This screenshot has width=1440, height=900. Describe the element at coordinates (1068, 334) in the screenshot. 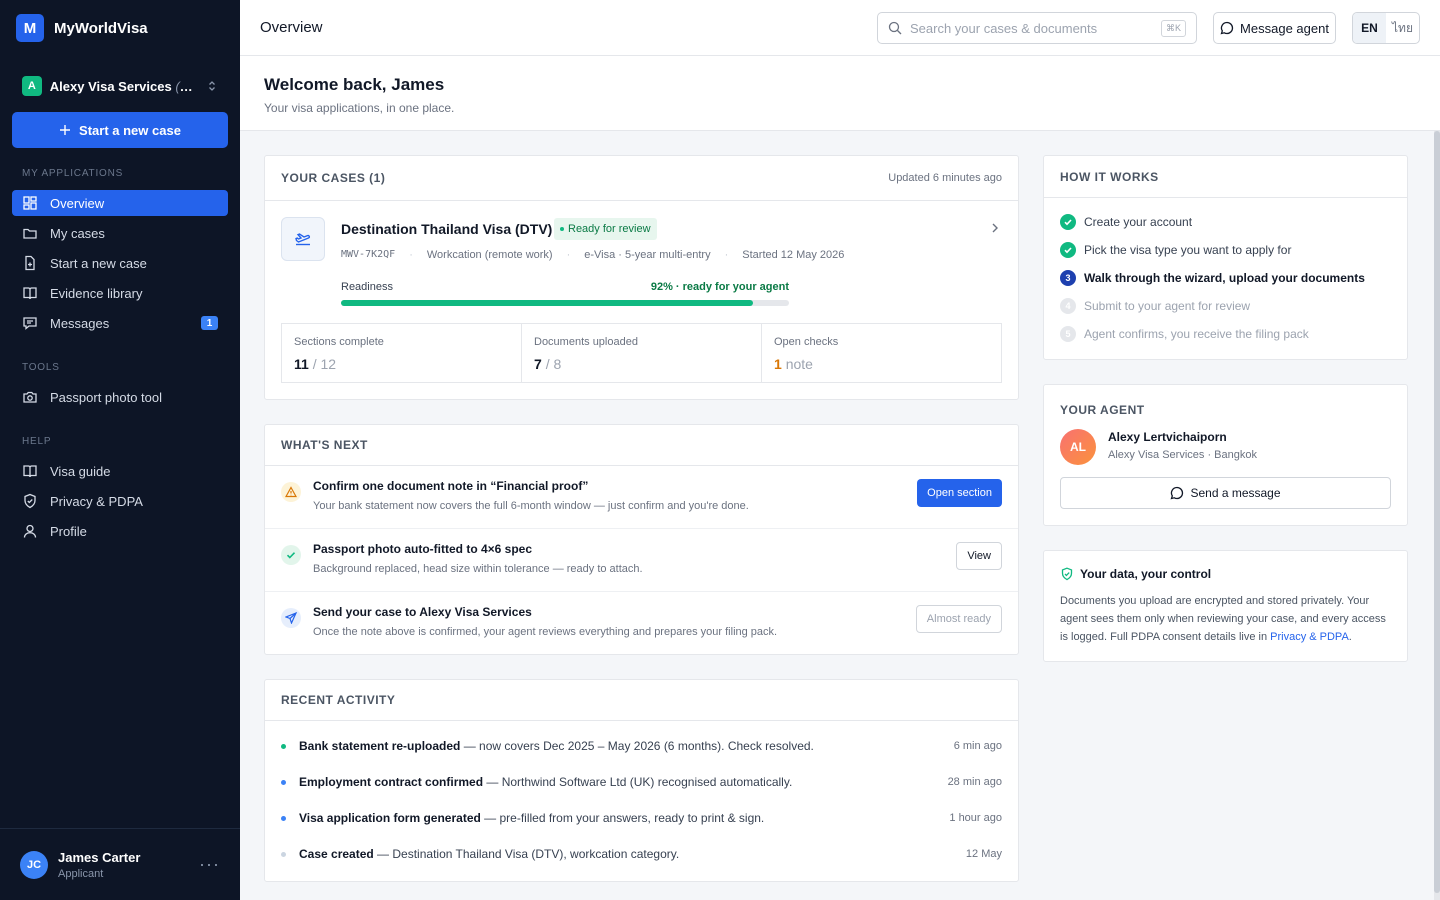

I see `step-number: 5` at that location.